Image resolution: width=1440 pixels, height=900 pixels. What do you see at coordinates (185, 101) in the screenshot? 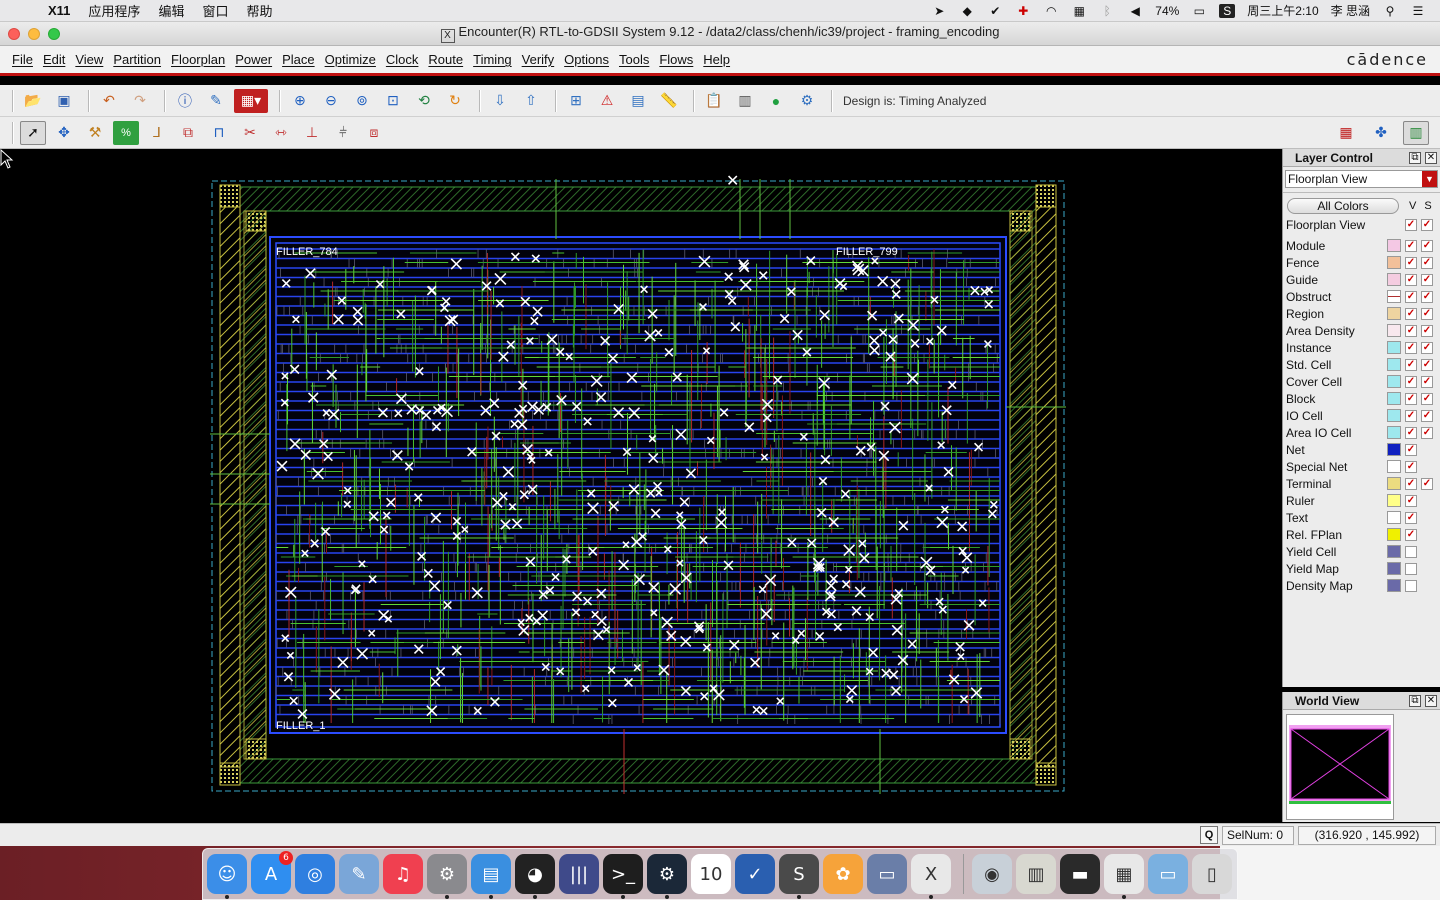
I see `info-icon: ⓘ` at bounding box center [185, 101].